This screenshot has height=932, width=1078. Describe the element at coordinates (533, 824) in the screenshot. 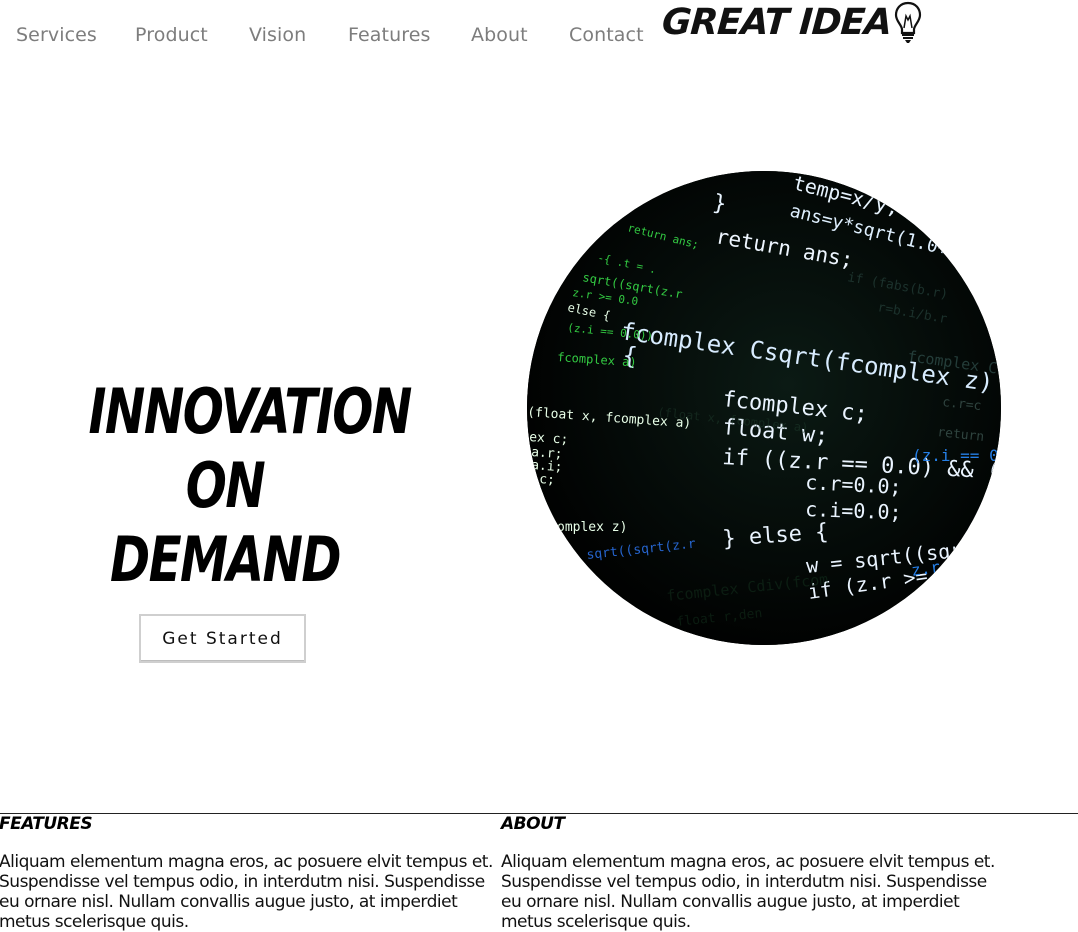

I see `about-heading: ABOUT` at that location.